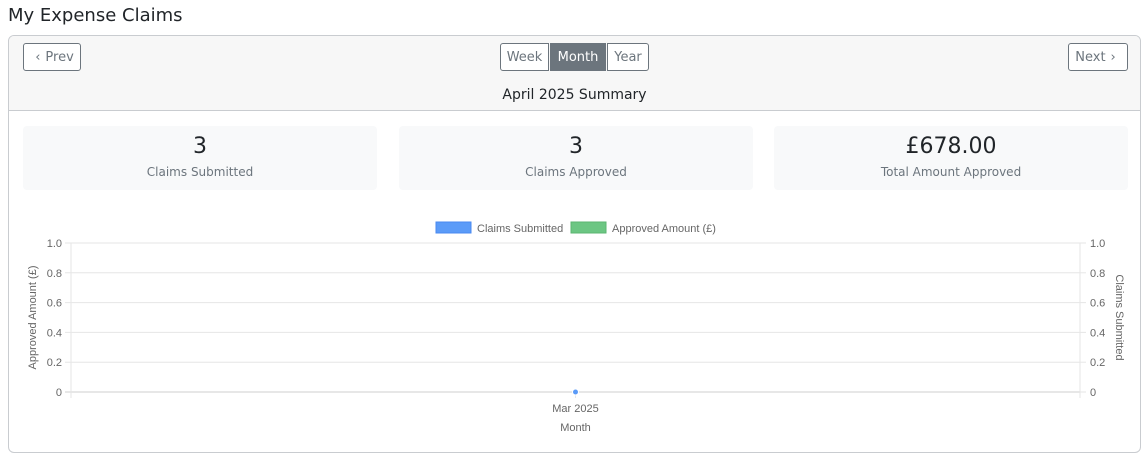 This screenshot has height=455, width=1143. Describe the element at coordinates (575, 409) in the screenshot. I see `x-tick-label: Mar 2025` at that location.